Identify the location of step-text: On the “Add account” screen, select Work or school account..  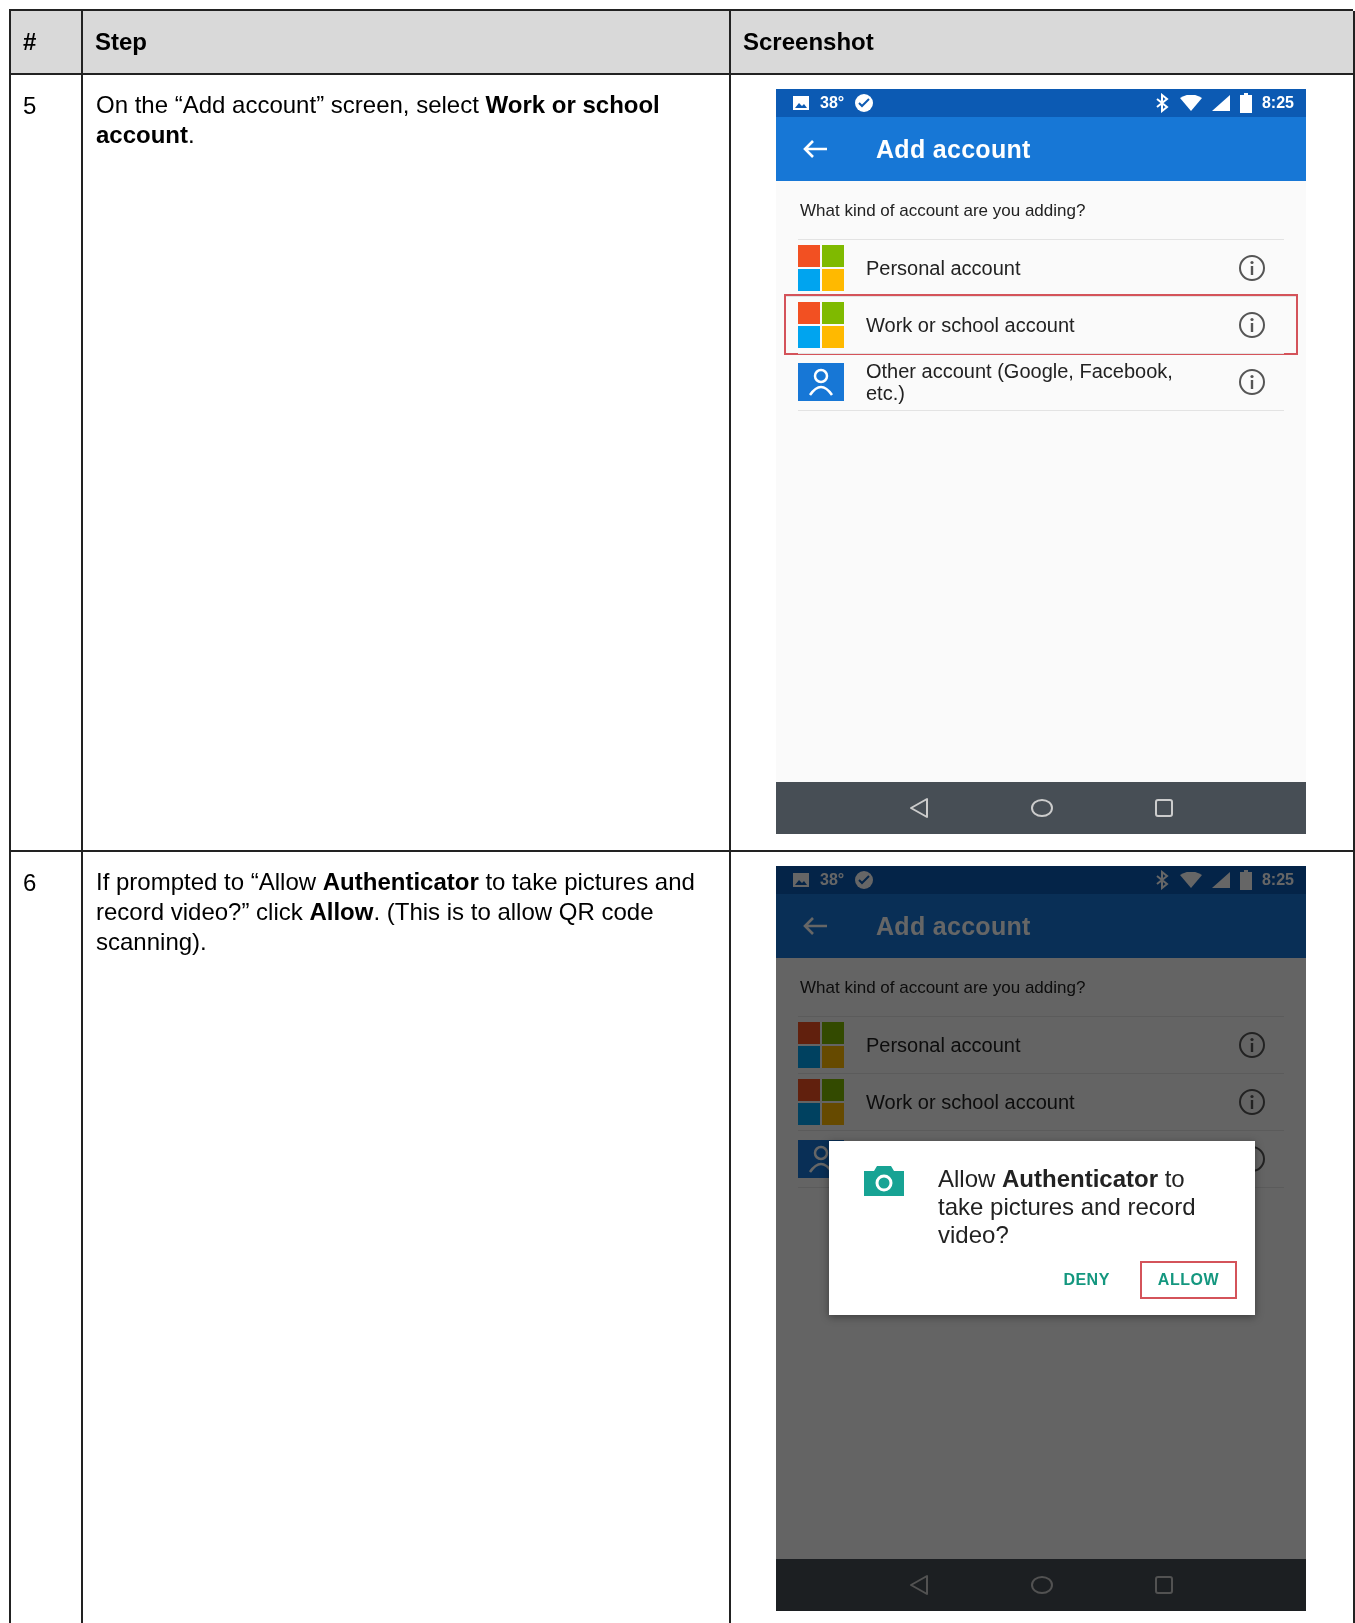
(378, 120).